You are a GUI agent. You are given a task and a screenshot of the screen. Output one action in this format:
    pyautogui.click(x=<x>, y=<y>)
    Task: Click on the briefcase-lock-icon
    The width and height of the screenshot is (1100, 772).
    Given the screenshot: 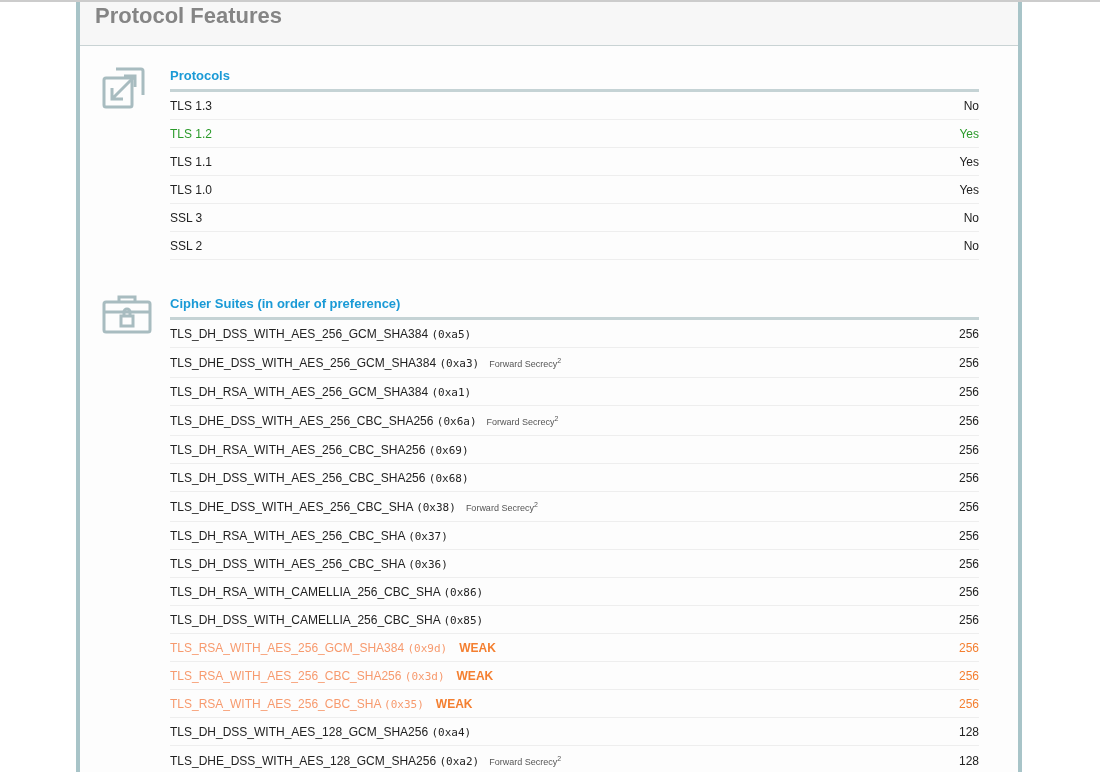 What is the action you would take?
    pyautogui.click(x=127, y=314)
    